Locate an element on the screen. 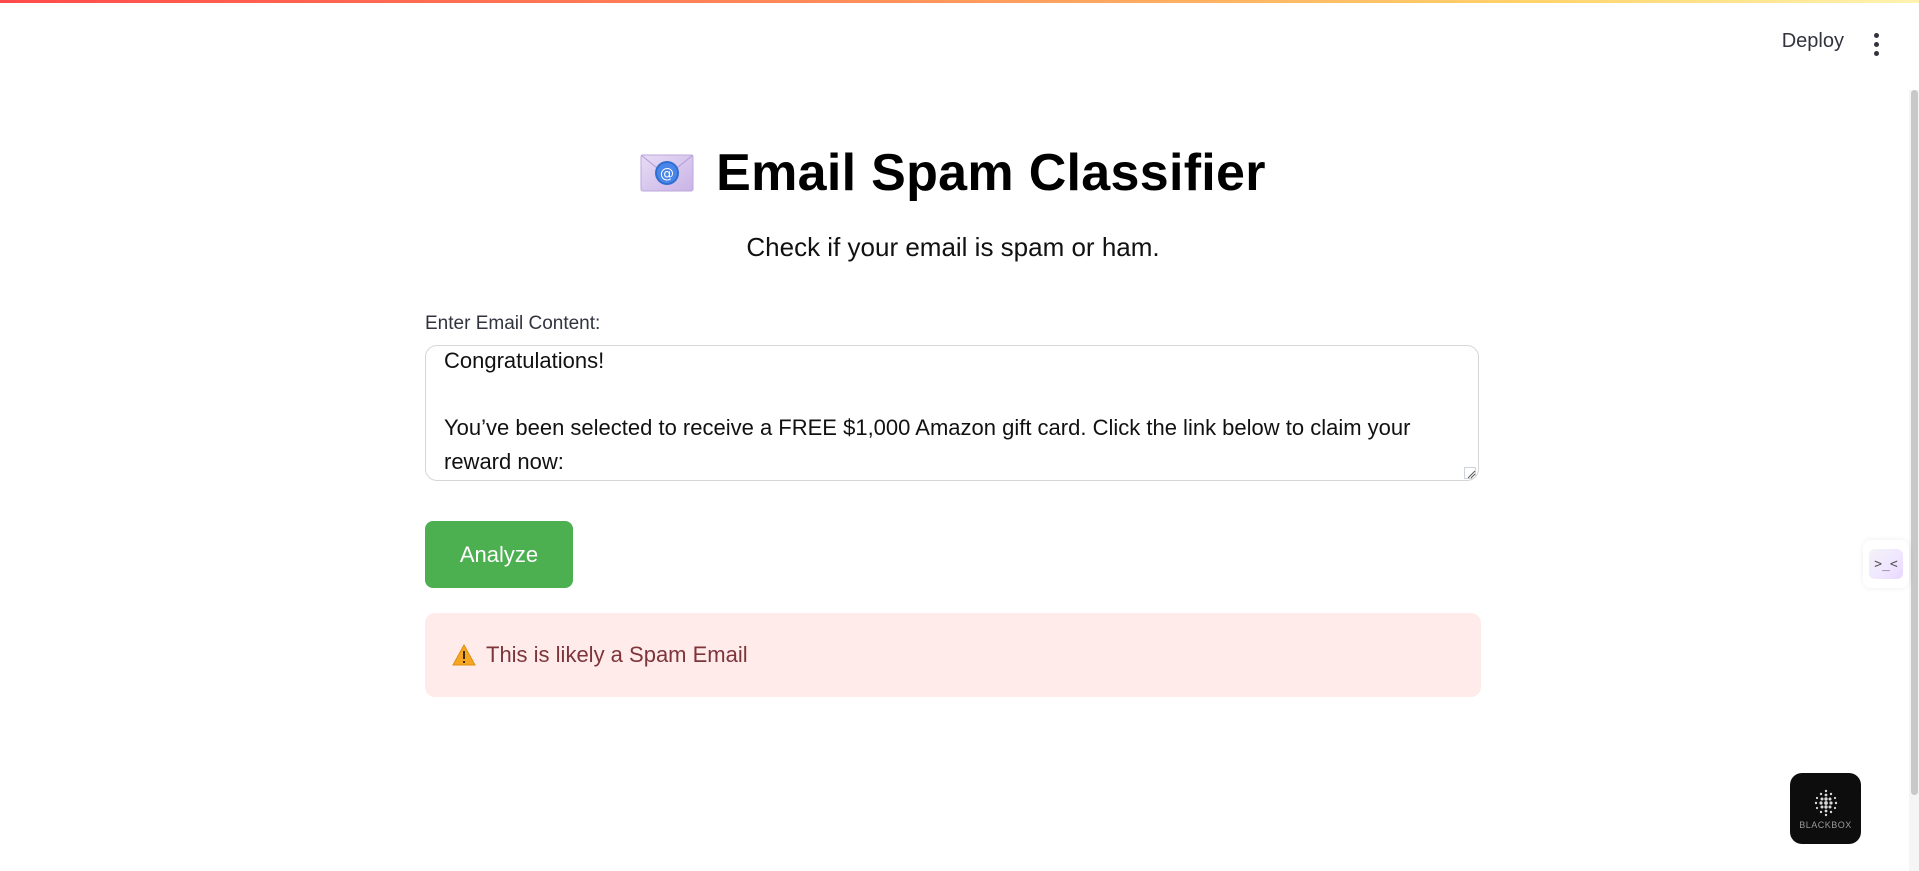 The image size is (1919, 871). deploy-button: Deploy is located at coordinates (1813, 41).